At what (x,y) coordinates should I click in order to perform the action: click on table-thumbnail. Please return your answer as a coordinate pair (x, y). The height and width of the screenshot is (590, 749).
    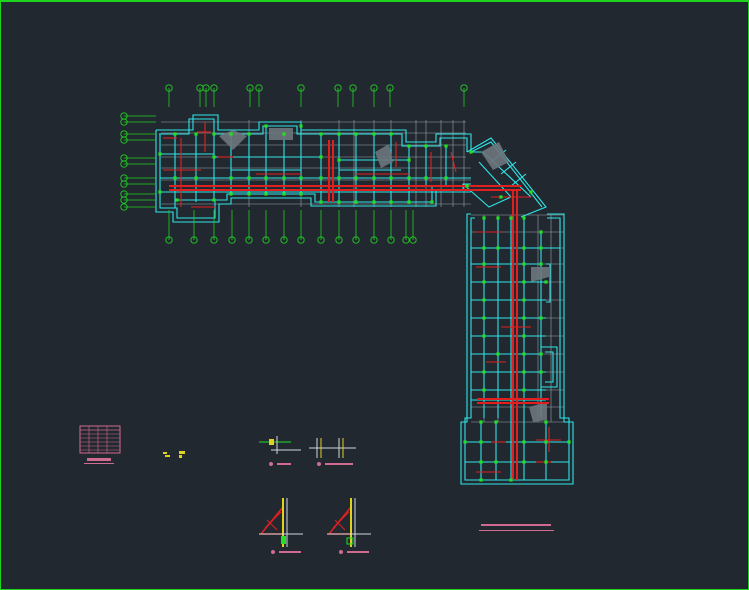
    Looking at the image, I should click on (100, 444).